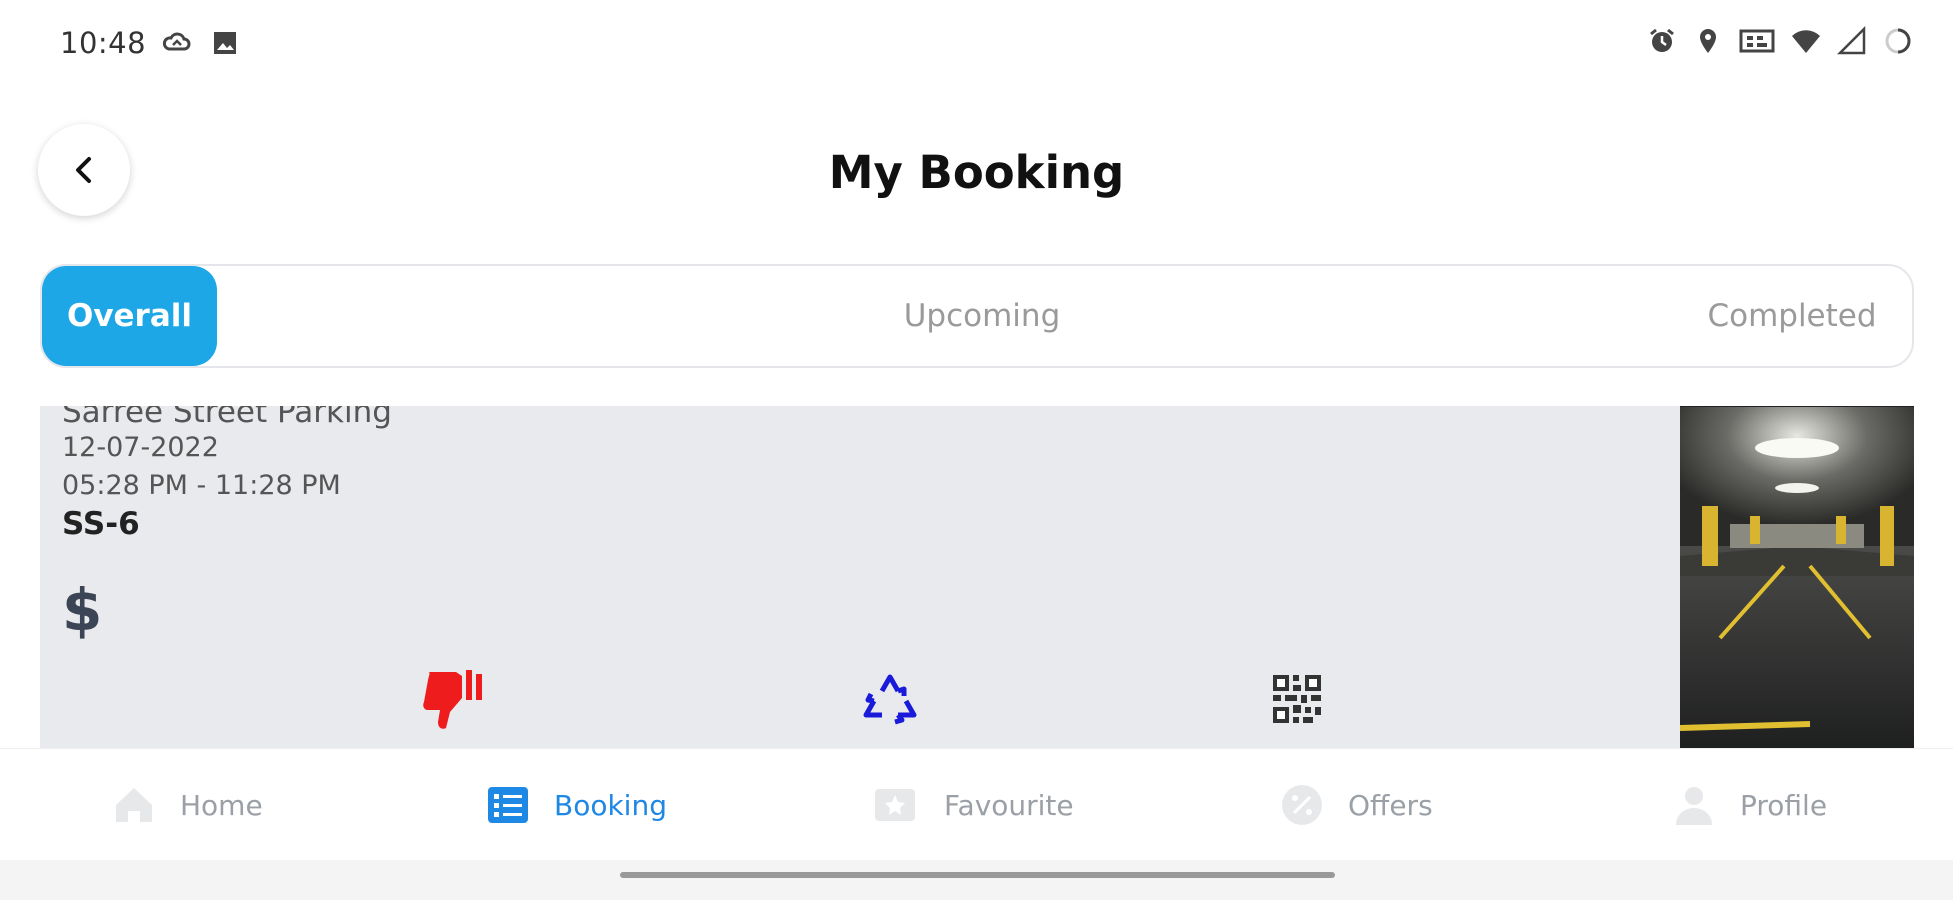 This screenshot has height=900, width=1953. What do you see at coordinates (982, 316) in the screenshot?
I see `tab-upcoming: Upcoming` at bounding box center [982, 316].